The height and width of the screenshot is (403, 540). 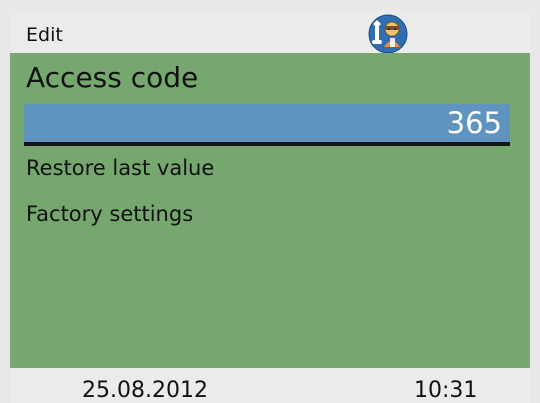 I want to click on service-technician-icon-svg, so click(x=388, y=34).